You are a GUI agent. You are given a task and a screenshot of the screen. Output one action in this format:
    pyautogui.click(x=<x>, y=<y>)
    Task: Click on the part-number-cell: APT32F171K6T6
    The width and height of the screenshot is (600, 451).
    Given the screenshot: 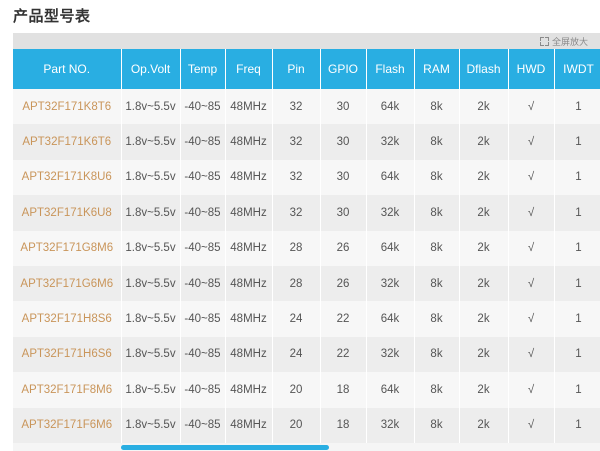 What is the action you would take?
    pyautogui.click(x=67, y=142)
    